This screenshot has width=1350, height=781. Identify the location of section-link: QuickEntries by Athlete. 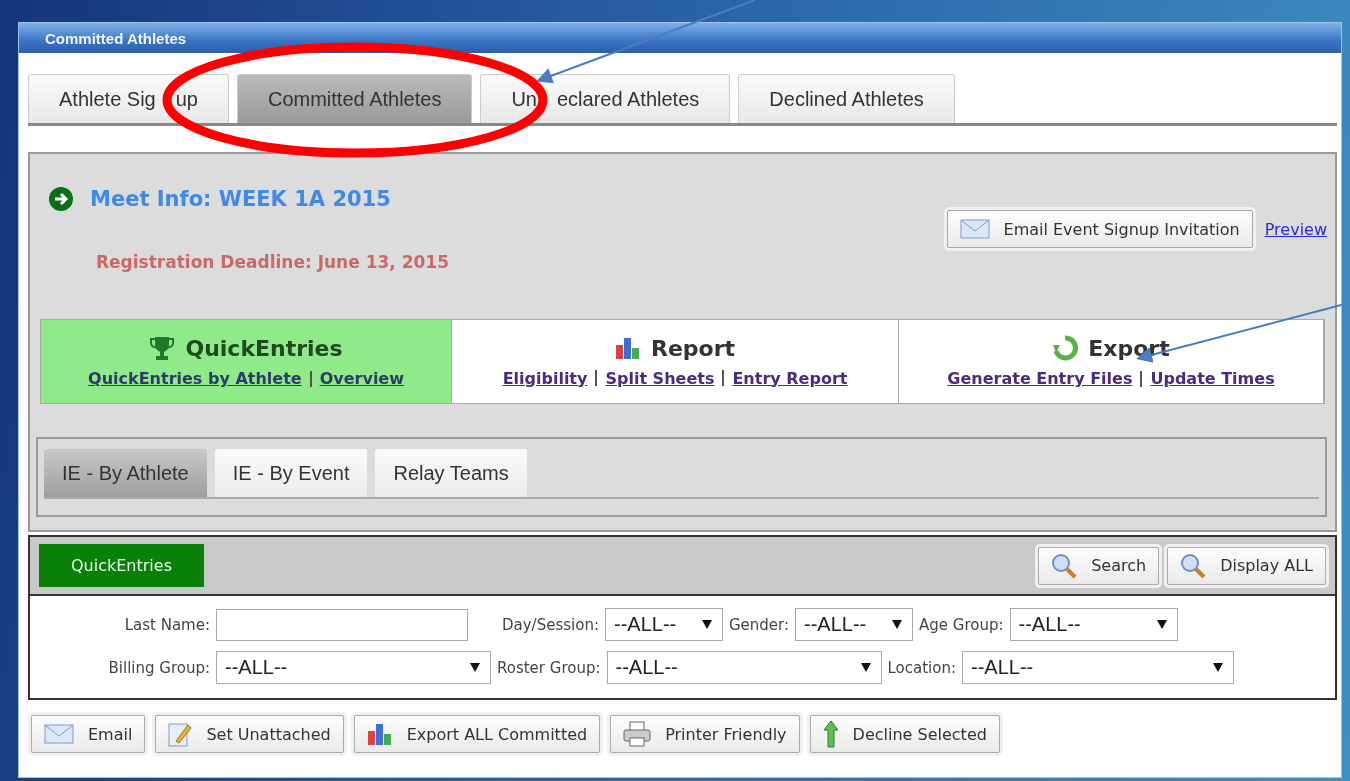
(195, 378).